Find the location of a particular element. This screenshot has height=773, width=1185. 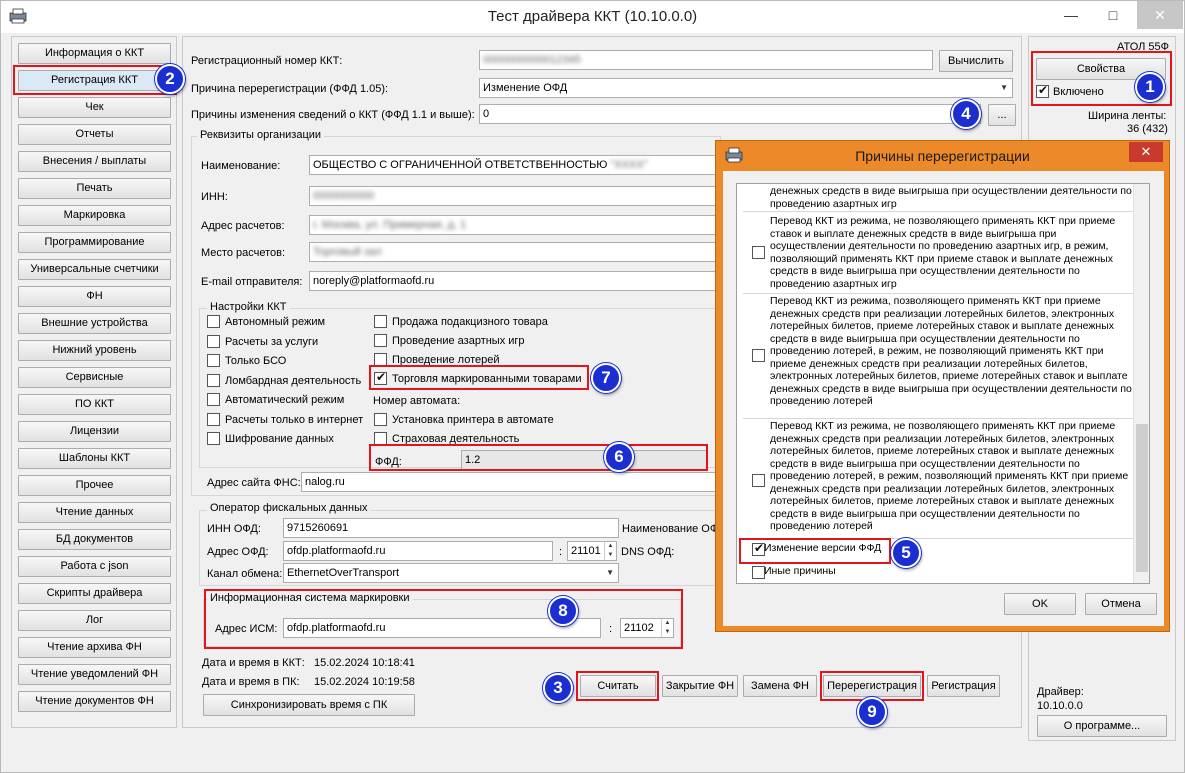

replace-fn-button: Замена ФН is located at coordinates (780, 686).